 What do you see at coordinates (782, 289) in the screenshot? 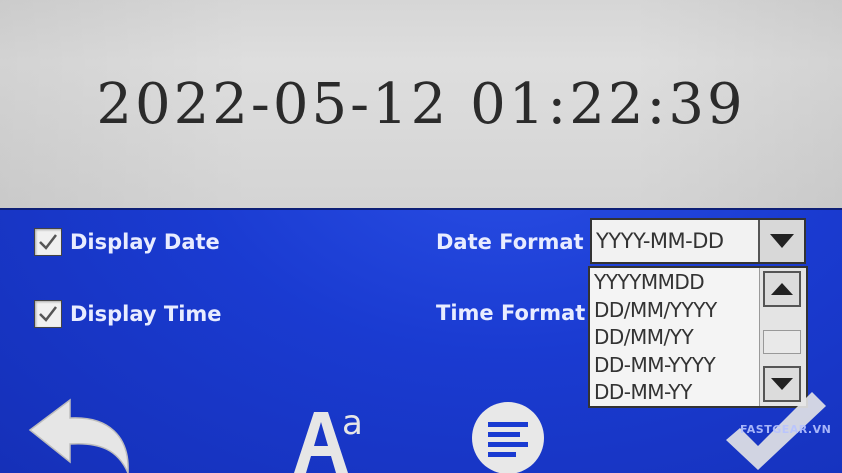
I see `scroll-up-icon` at bounding box center [782, 289].